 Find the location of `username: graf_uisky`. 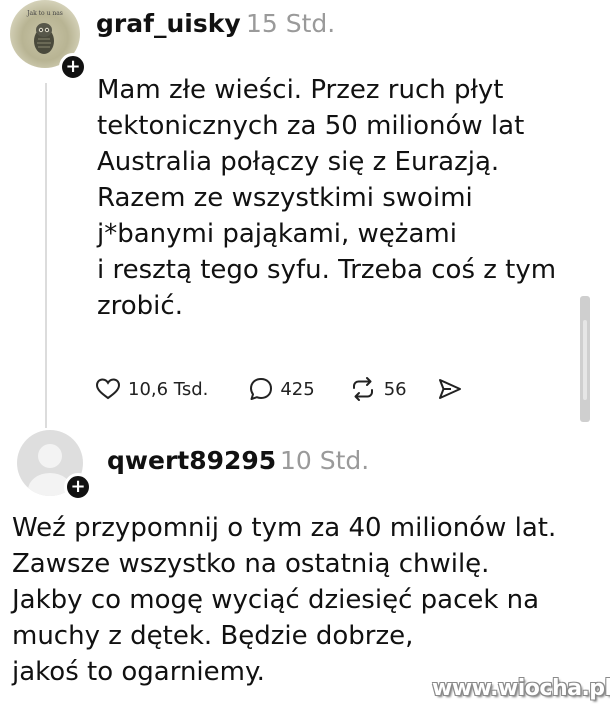

username: graf_uisky is located at coordinates (168, 23).